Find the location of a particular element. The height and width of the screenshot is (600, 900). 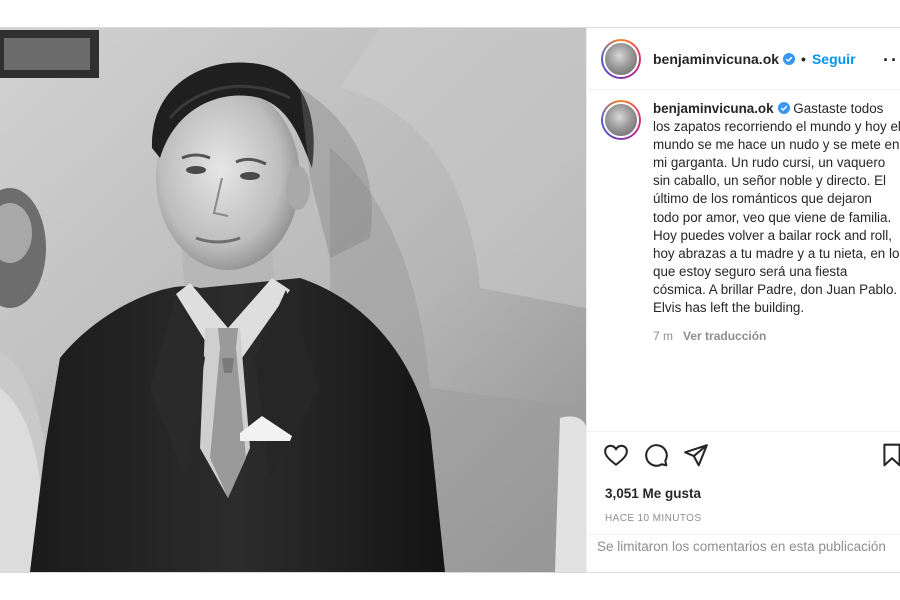

caption-age: 7 m is located at coordinates (663, 336).